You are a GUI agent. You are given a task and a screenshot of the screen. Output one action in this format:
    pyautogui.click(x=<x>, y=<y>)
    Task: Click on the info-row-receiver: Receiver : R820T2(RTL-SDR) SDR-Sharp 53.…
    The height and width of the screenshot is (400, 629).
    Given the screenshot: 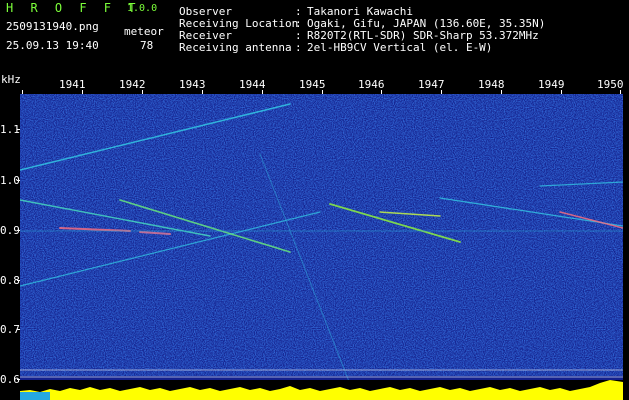 What is the action you would take?
    pyautogui.click(x=399, y=35)
    